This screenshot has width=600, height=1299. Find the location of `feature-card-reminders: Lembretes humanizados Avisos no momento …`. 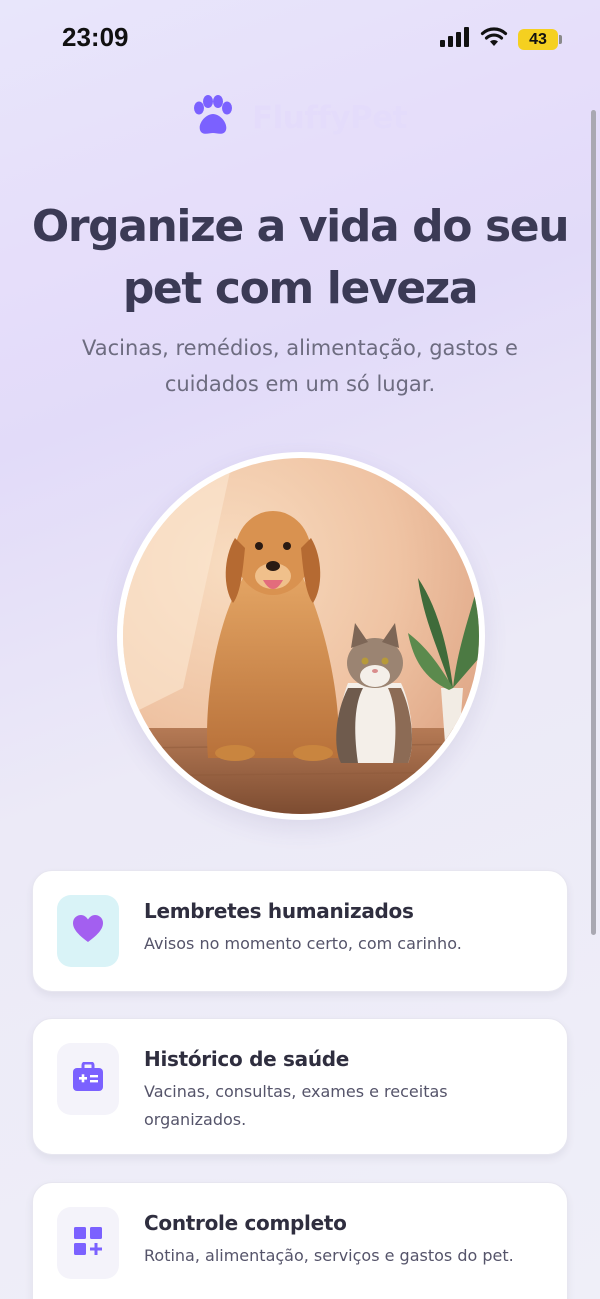

feature-card-reminders: Lembretes humanizados Avisos no momento … is located at coordinates (300, 931).